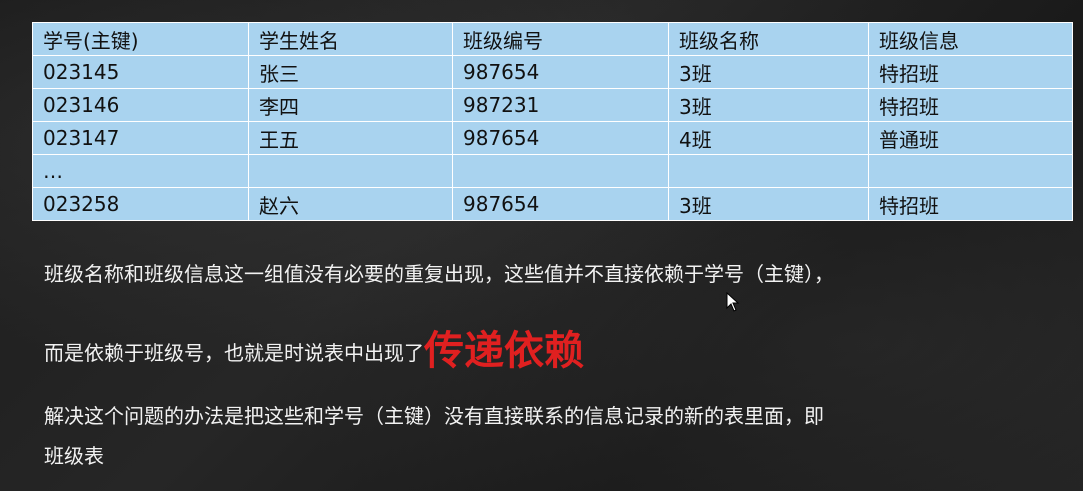 The width and height of the screenshot is (1083, 491). Describe the element at coordinates (140, 105) in the screenshot. I see `table-cell: 023146` at that location.